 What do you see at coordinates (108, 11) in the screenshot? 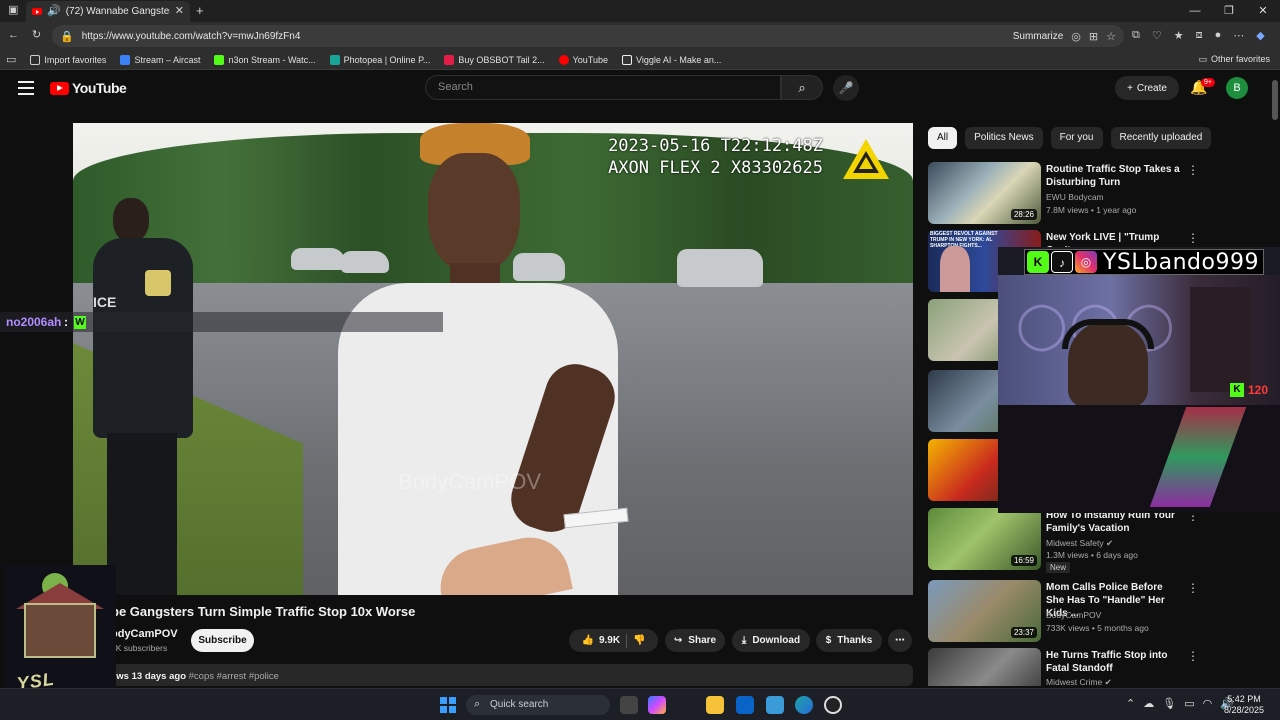
I see `browser-tab-active: 🔊 (72) Wannabe Gangsters Tu... ✕` at bounding box center [108, 11].